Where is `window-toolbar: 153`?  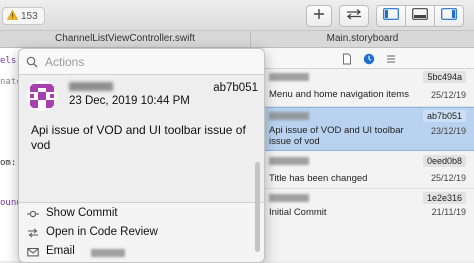 window-toolbar: 153 is located at coordinates (237, 15).